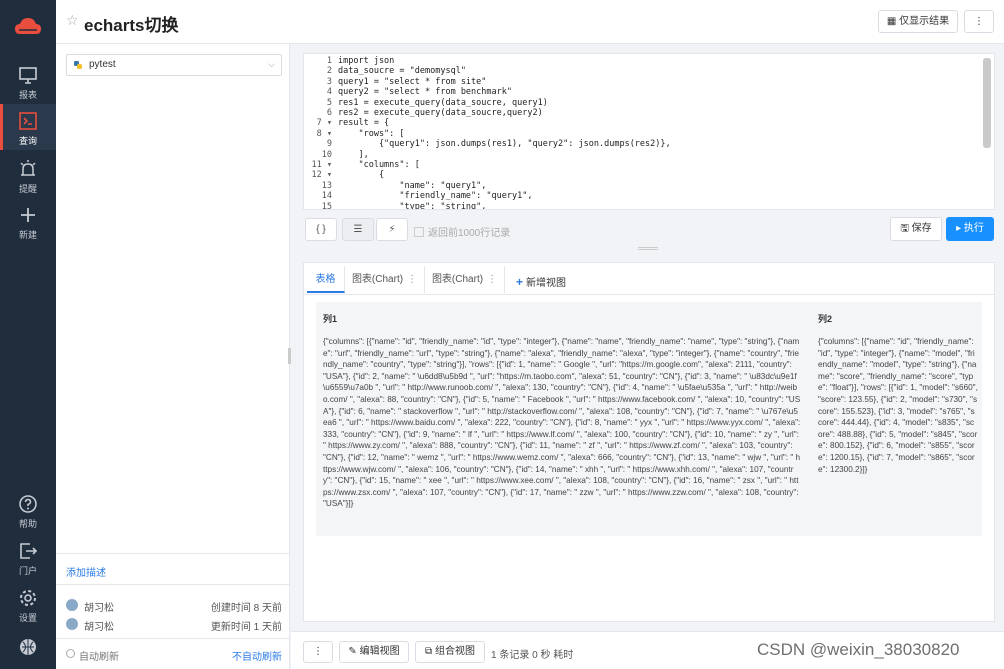  Describe the element at coordinates (329, 71) in the screenshot. I see `line-number: 2` at that location.